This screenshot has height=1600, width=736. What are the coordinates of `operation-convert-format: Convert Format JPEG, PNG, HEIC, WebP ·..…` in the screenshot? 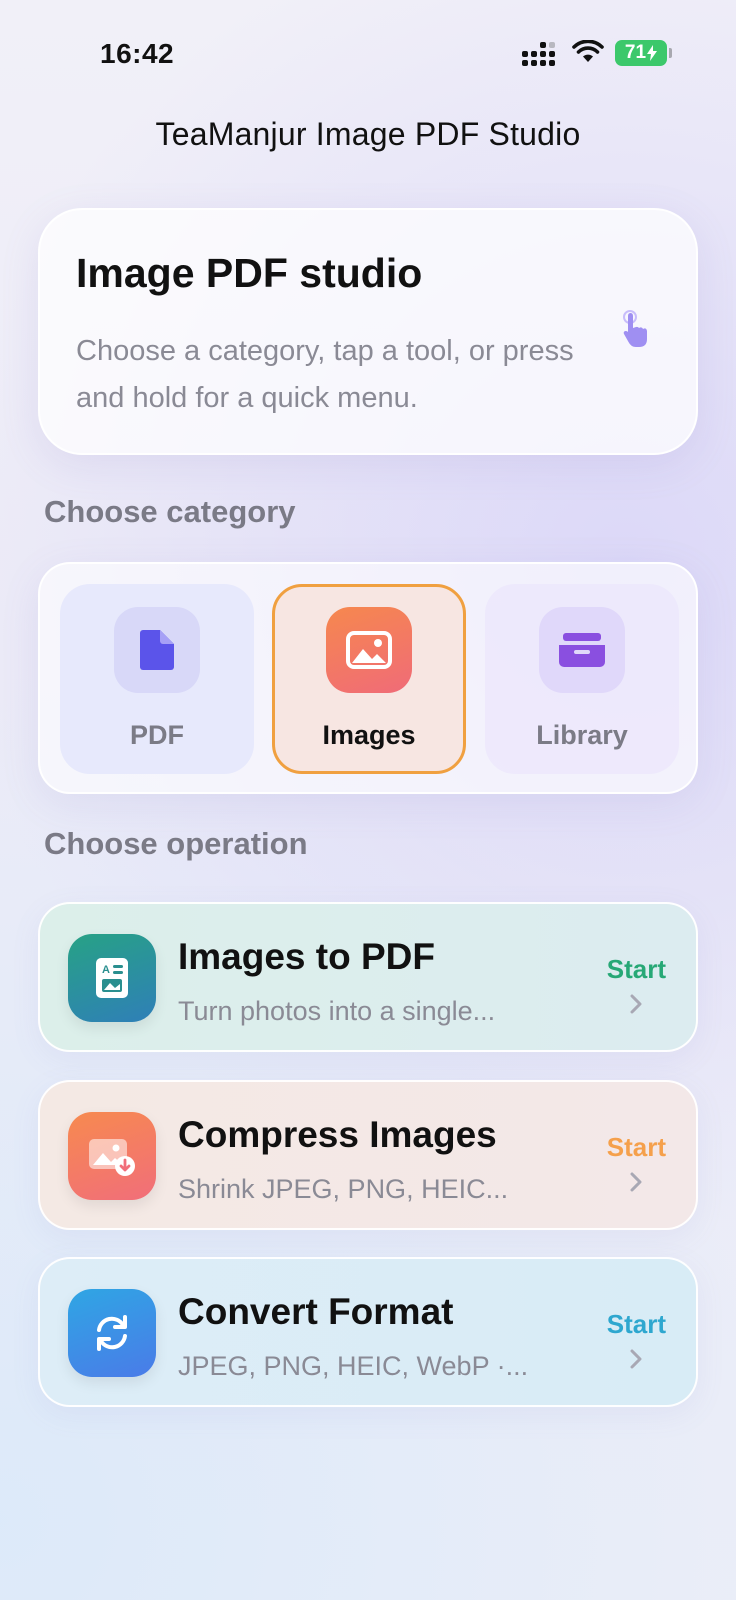 It's located at (368, 1332).